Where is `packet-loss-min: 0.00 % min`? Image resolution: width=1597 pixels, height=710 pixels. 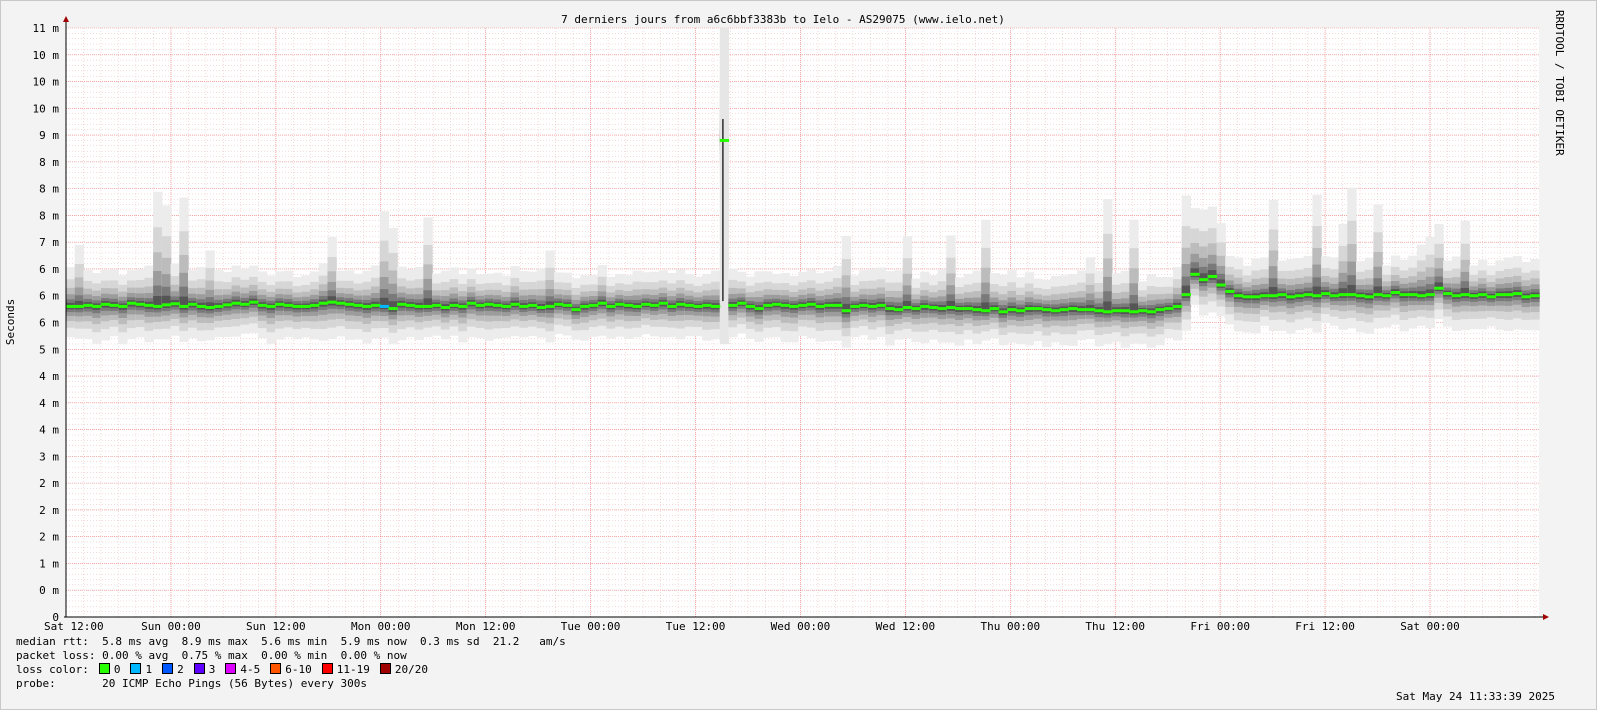 packet-loss-min: 0.00 % min is located at coordinates (294, 655).